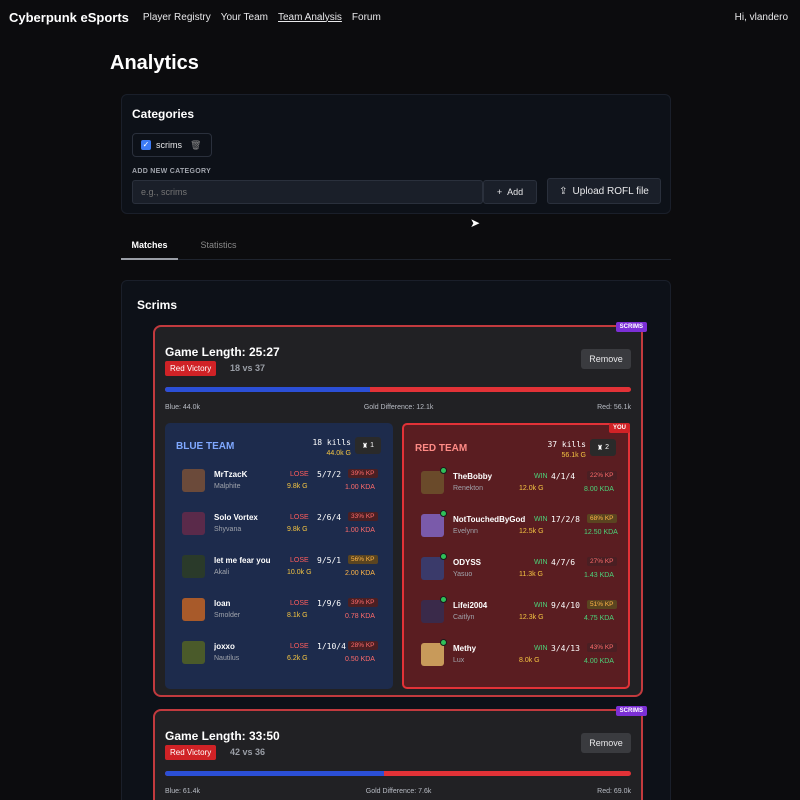 This screenshot has width=800, height=800. Describe the element at coordinates (531, 488) in the screenshot. I see `player-gold: 12.0k G` at that location.